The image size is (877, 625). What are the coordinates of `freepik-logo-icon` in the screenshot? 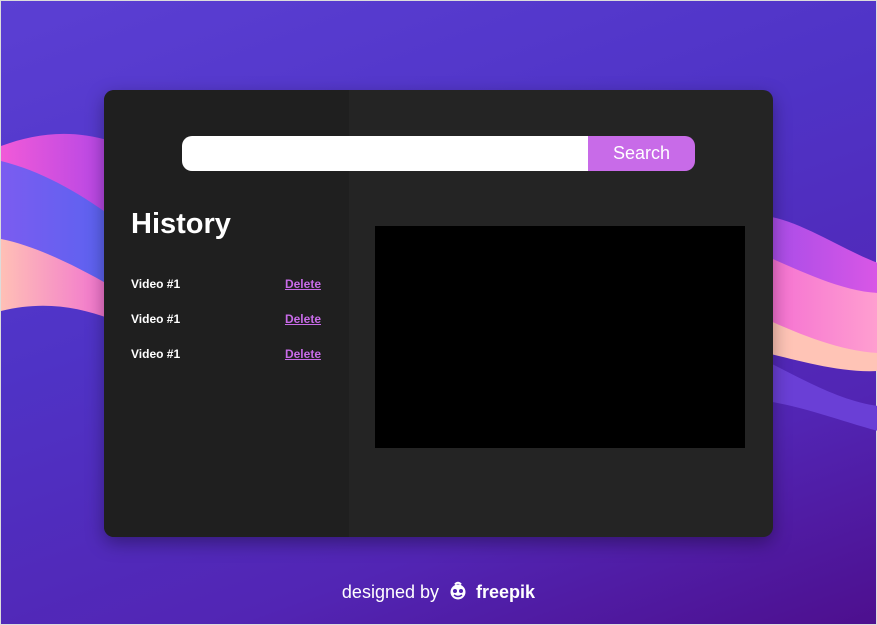 It's located at (458, 590).